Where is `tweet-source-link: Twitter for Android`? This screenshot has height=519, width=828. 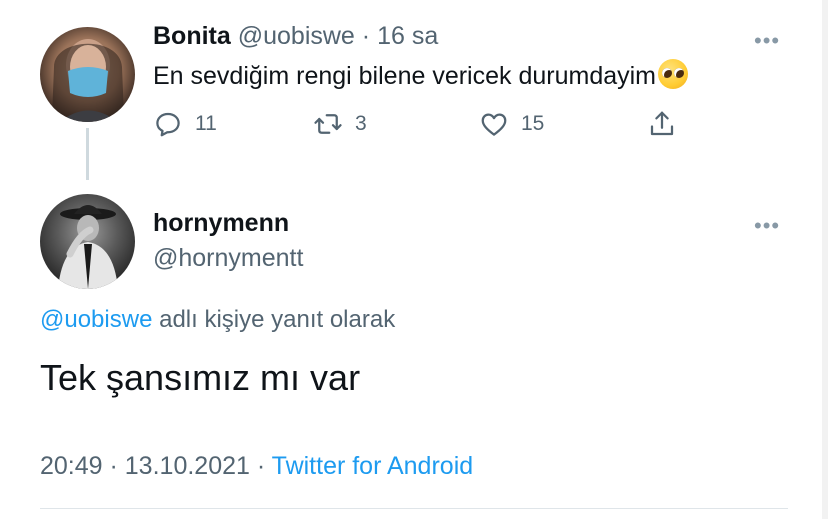
tweet-source-link: Twitter for Android is located at coordinates (372, 466).